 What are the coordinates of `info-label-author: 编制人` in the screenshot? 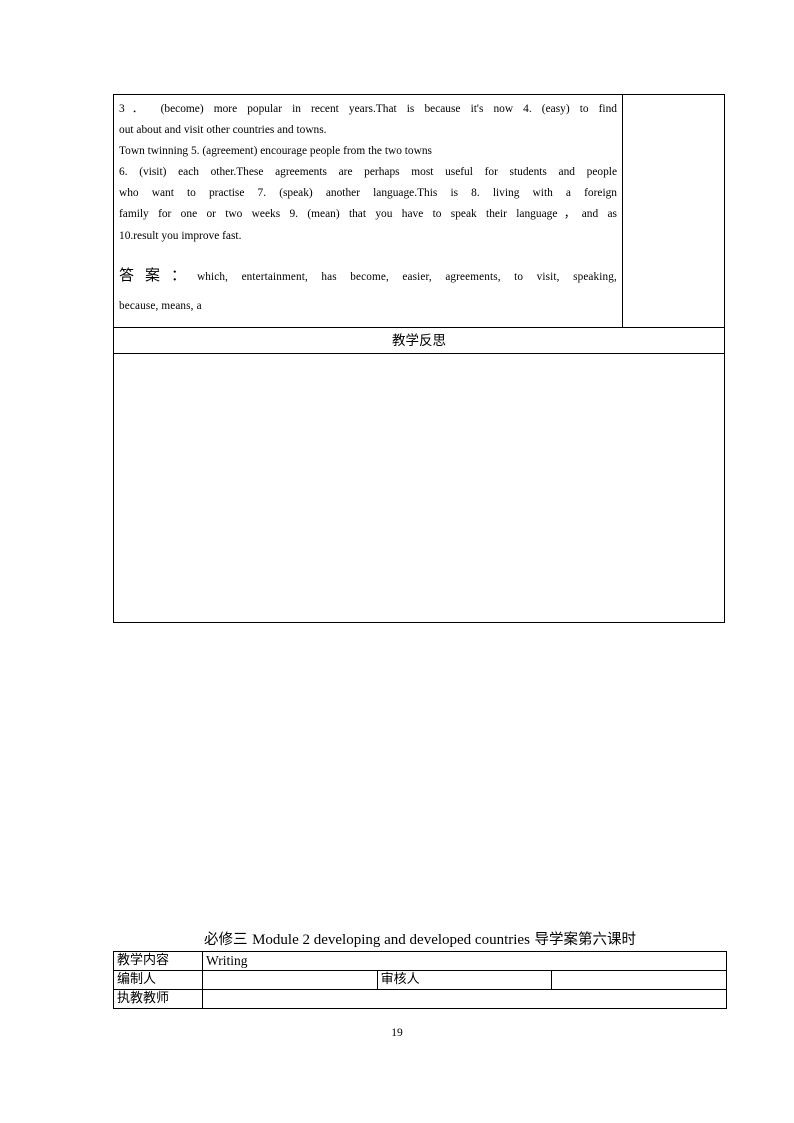 It's located at (158, 980).